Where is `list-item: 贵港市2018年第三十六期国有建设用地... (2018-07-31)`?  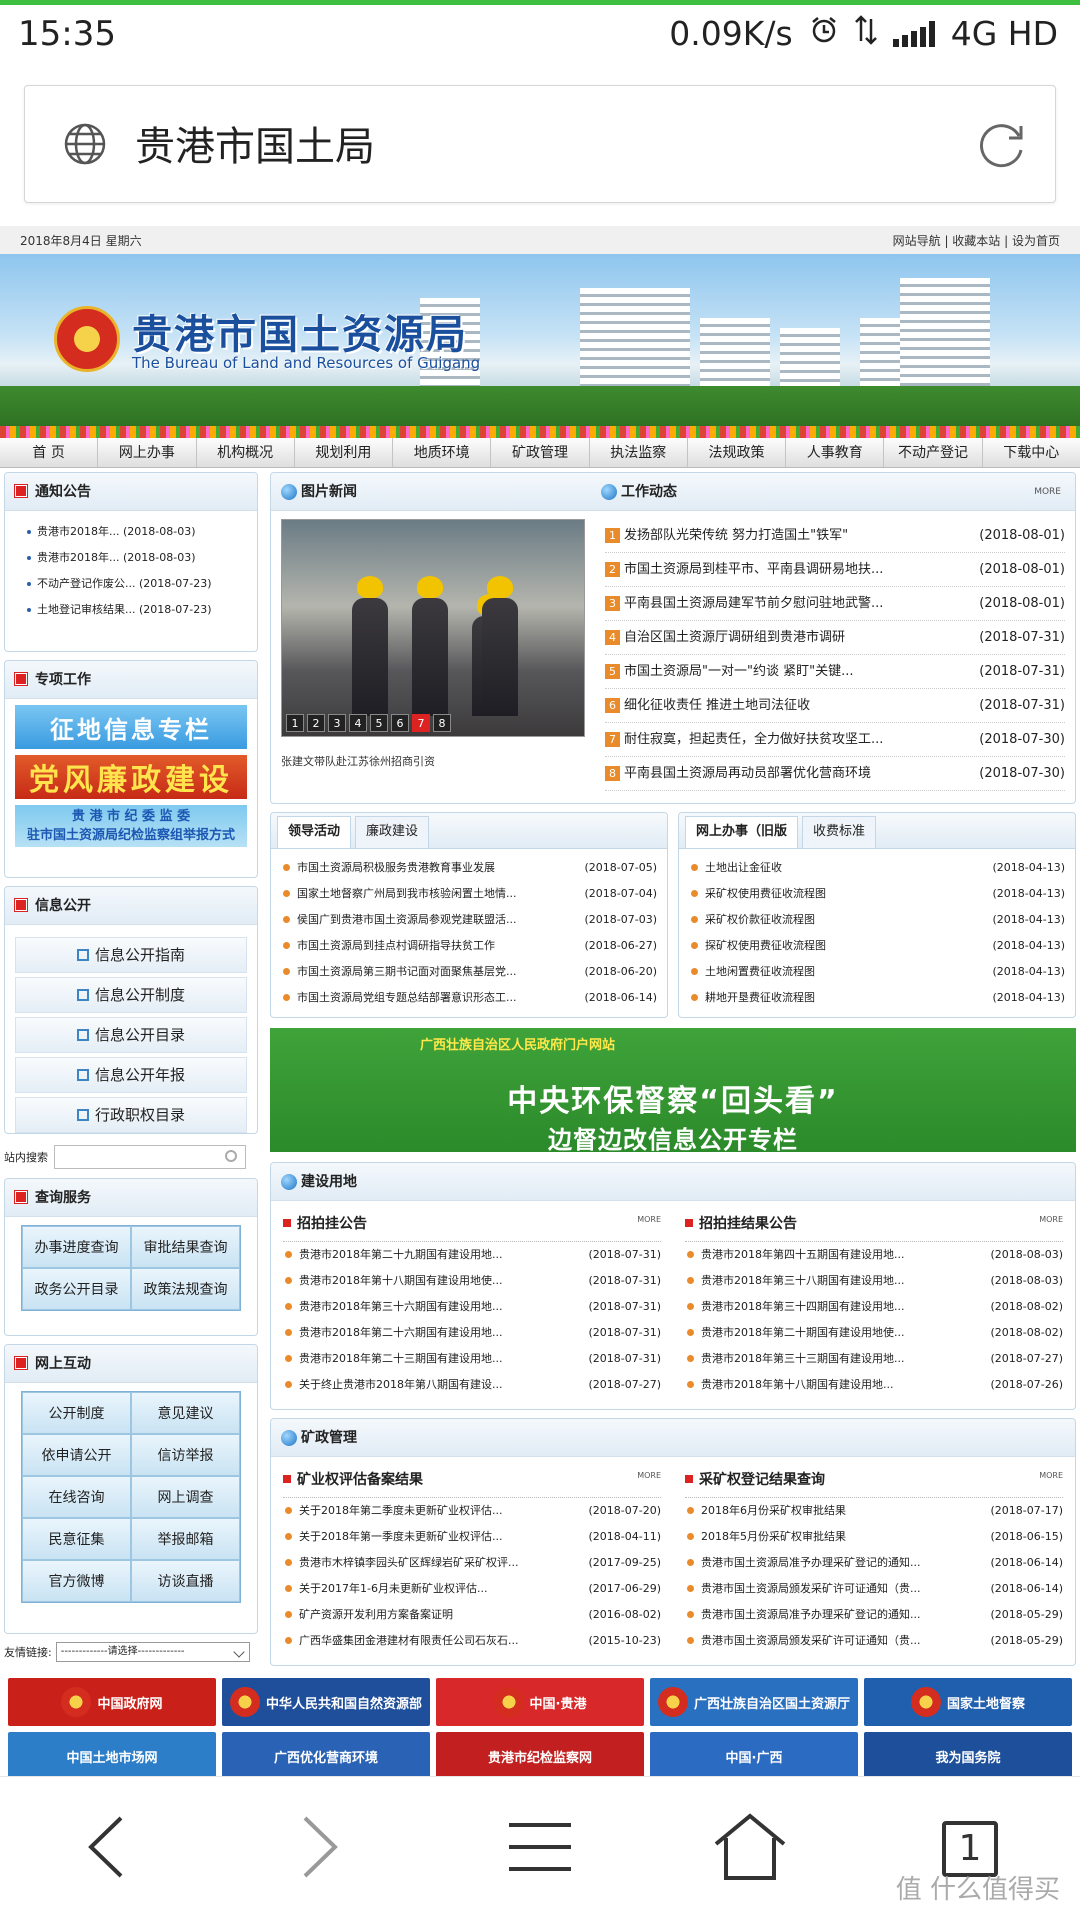
list-item: 贵港市2018年第三十六期国有建设用地... (2018-07-31) is located at coordinates (472, 1307).